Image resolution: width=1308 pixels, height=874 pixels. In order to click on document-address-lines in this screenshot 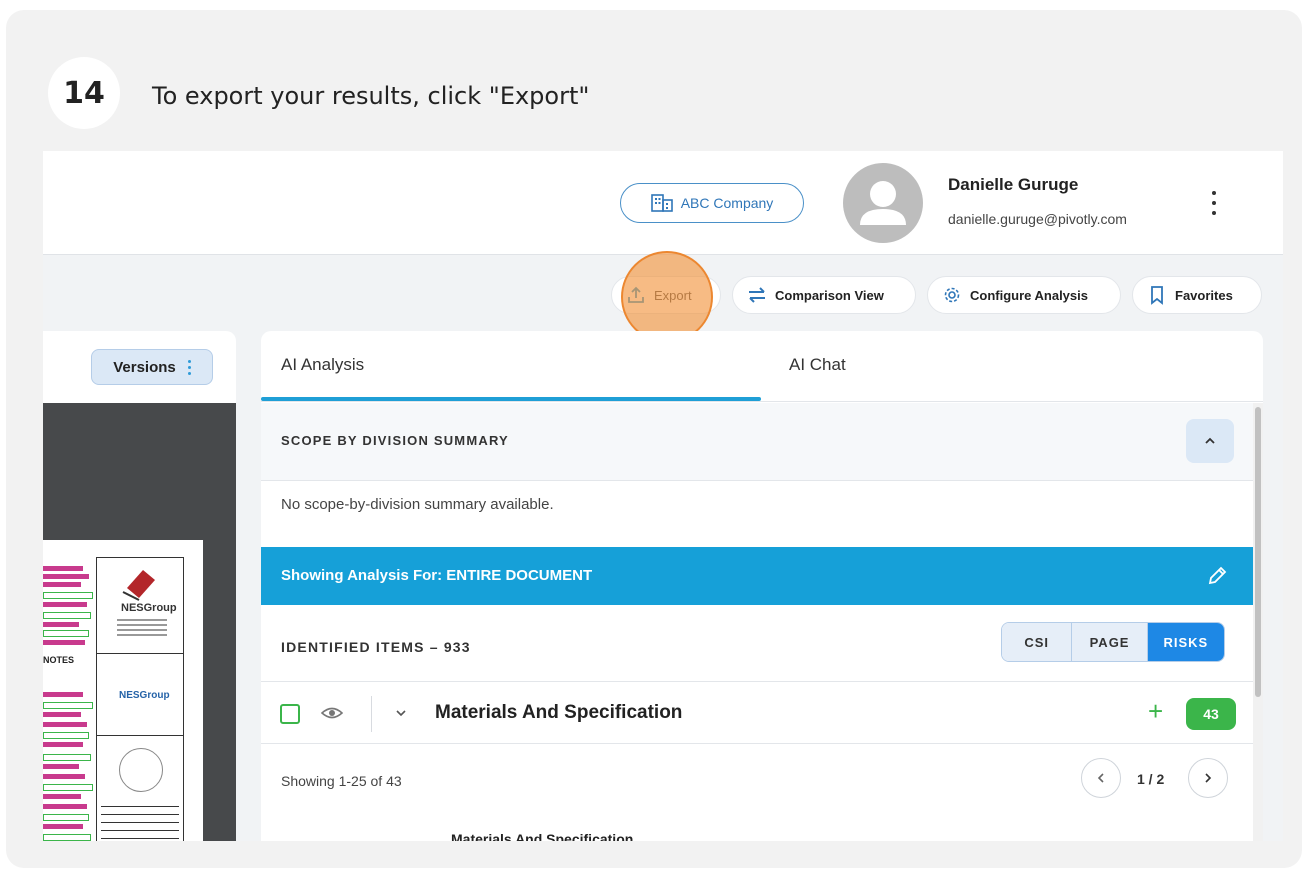, I will do `click(142, 629)`.